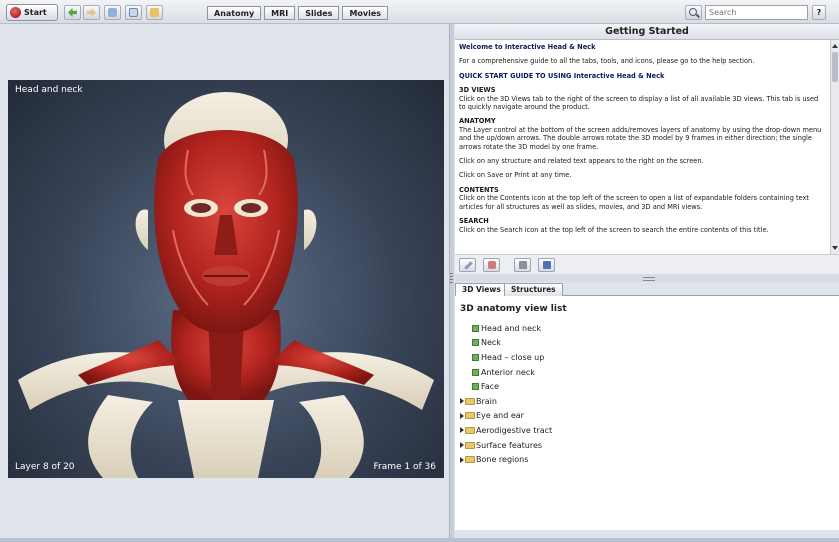 The image size is (839, 542). Describe the element at coordinates (15, 12) in the screenshot. I see `start-icon` at that location.